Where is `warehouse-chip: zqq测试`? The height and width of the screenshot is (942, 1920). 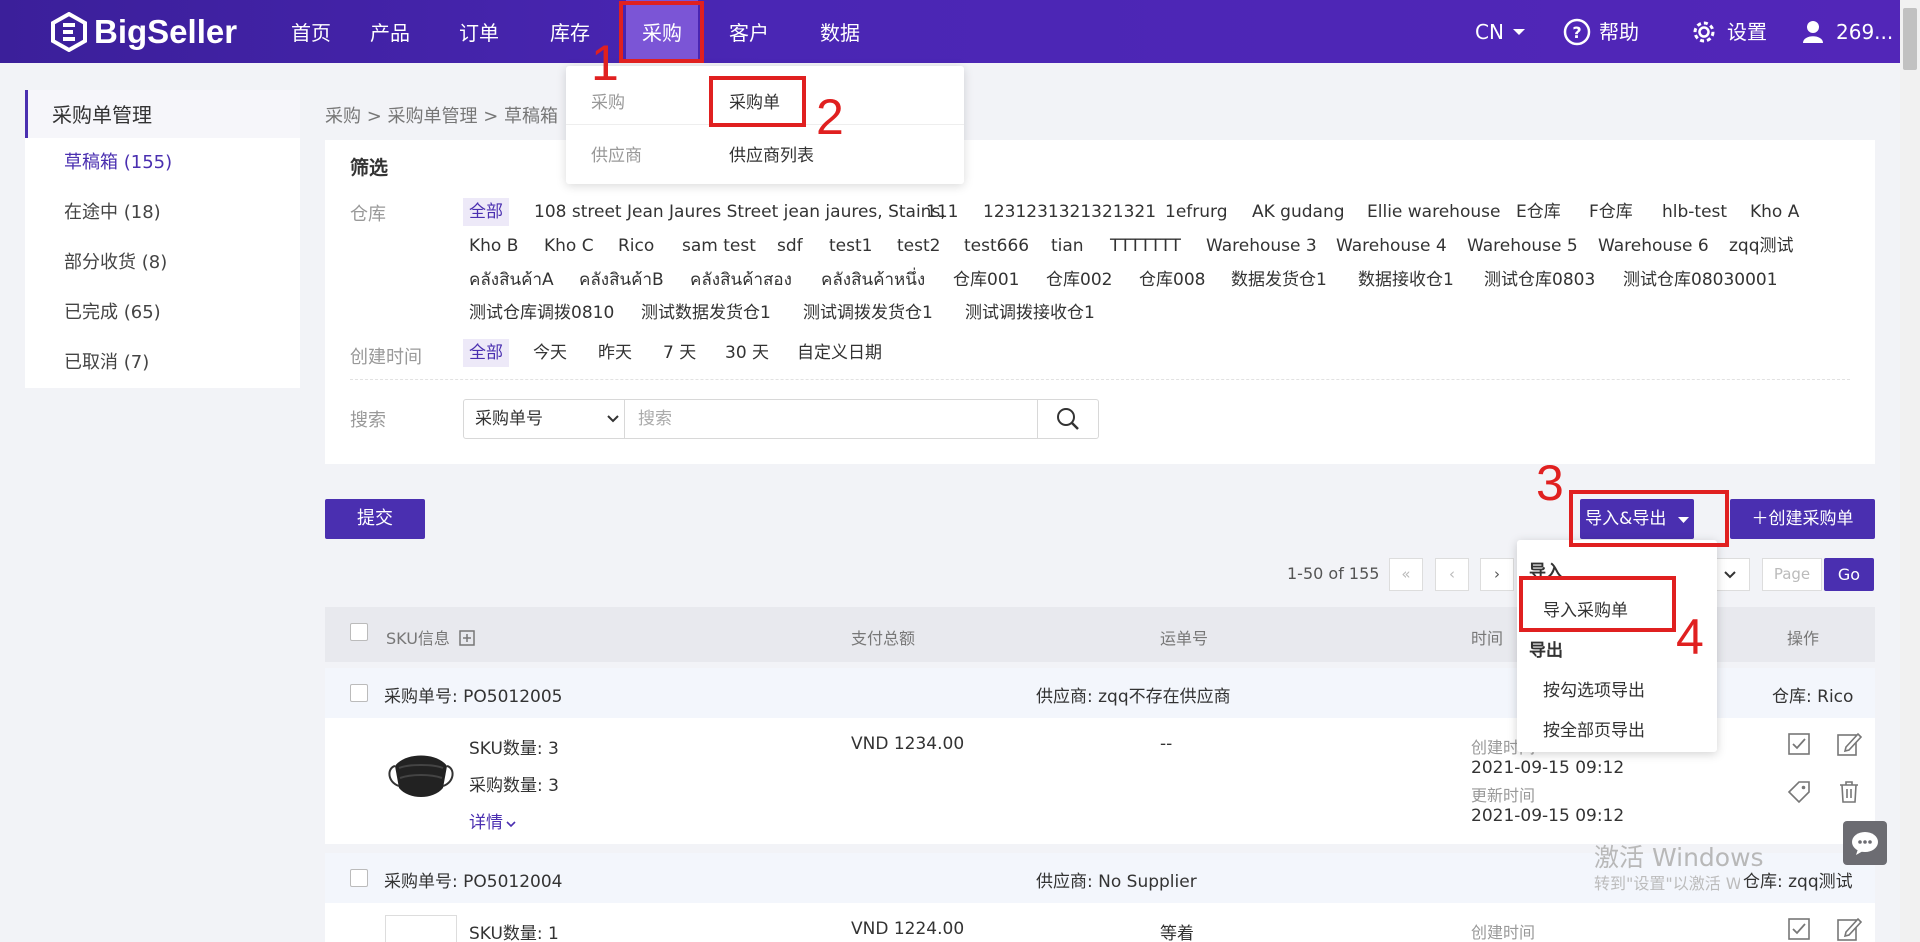
warehouse-chip: zqq测试 is located at coordinates (1761, 246).